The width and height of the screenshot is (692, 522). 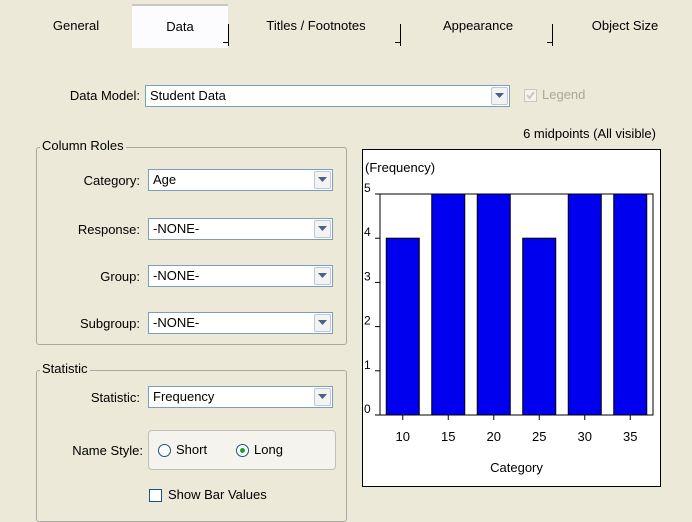 I want to click on x-tick-label: 35, so click(x=630, y=436).